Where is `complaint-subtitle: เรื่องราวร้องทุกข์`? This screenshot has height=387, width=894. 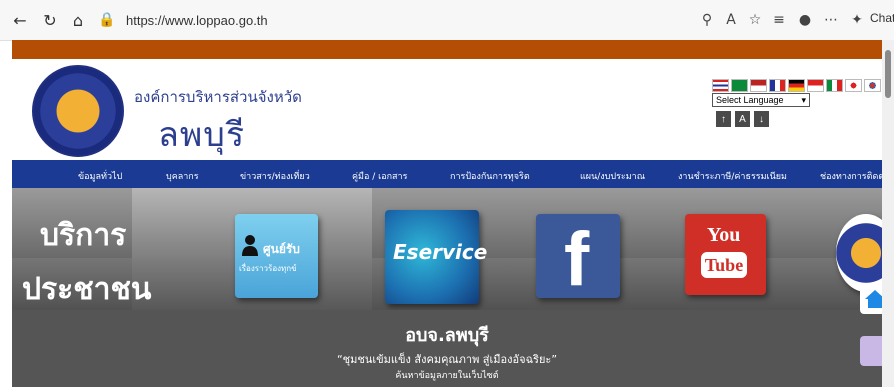 complaint-subtitle: เรื่องราวร้องทุกข์ is located at coordinates (268, 268).